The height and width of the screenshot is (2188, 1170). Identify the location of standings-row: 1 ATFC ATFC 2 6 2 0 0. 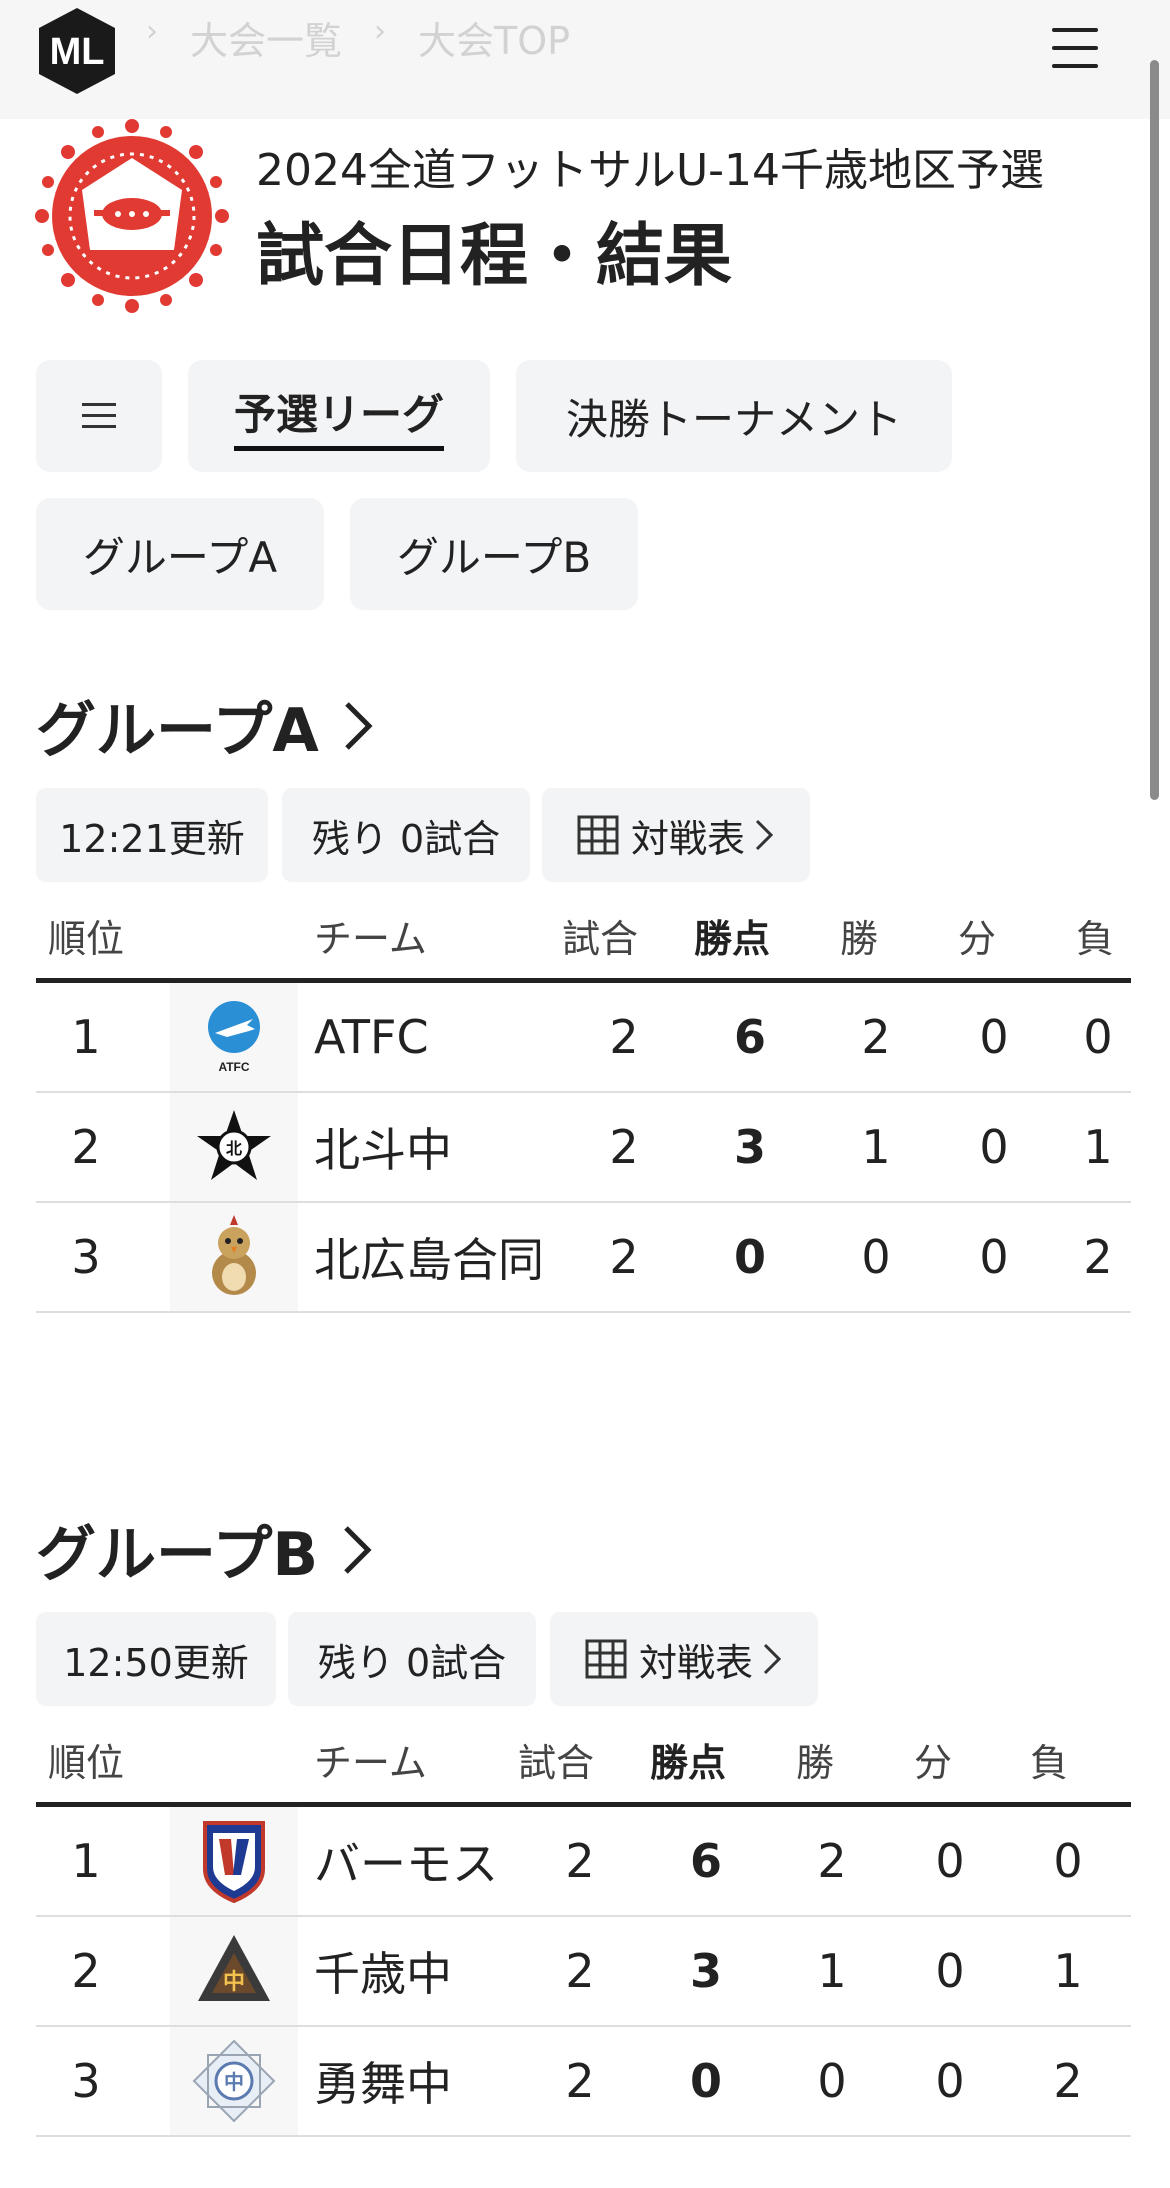
(583, 1038).